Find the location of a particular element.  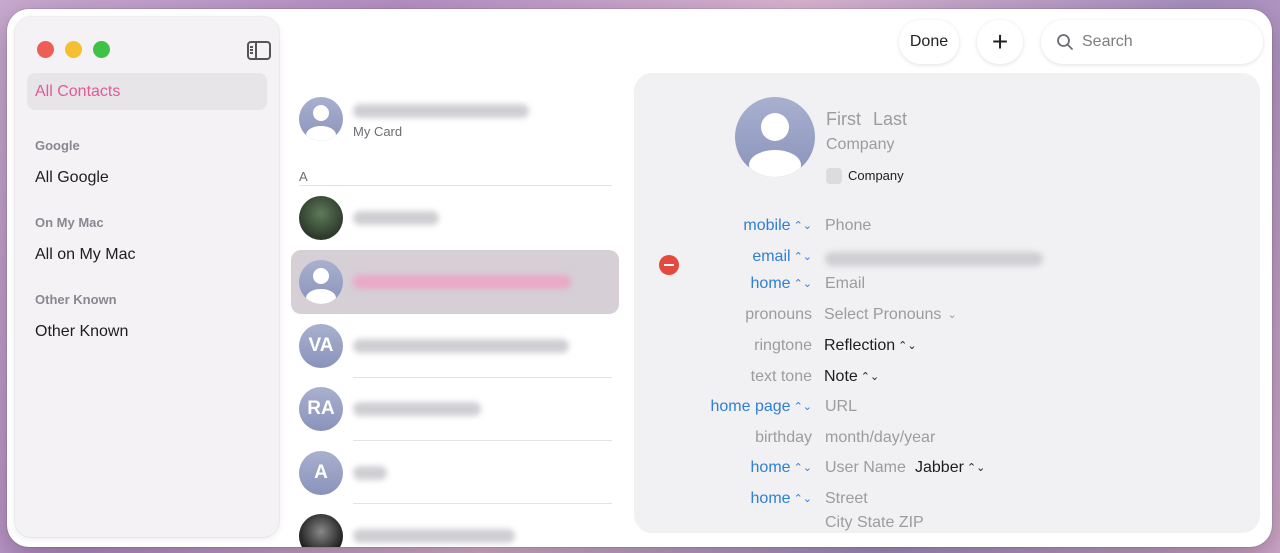

im-type-popup: home ⌃⌄ is located at coordinates (753, 468).